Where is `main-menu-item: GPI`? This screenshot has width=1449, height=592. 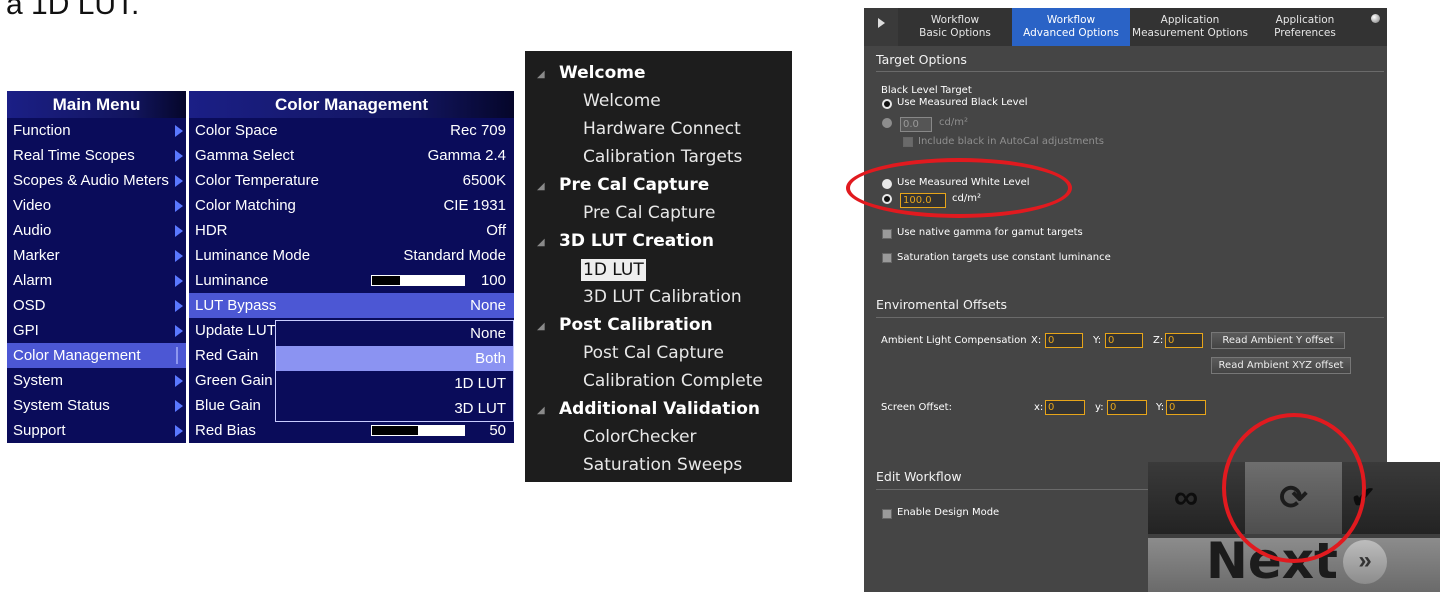
main-menu-item: GPI is located at coordinates (96, 330).